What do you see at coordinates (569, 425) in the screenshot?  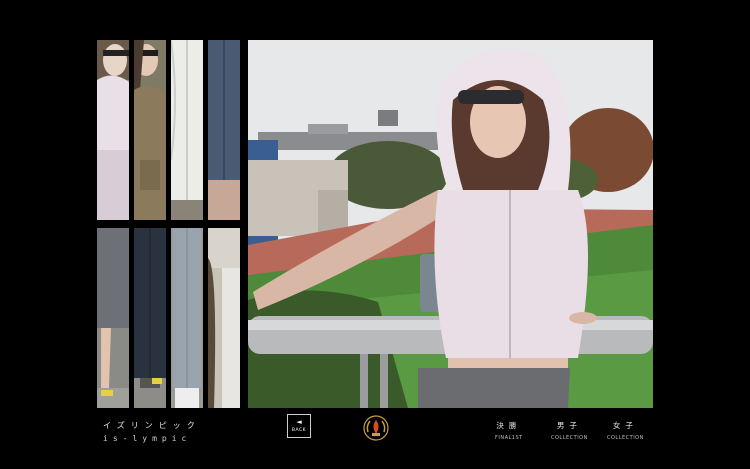 I see `nav-men-jp: 男子` at bounding box center [569, 425].